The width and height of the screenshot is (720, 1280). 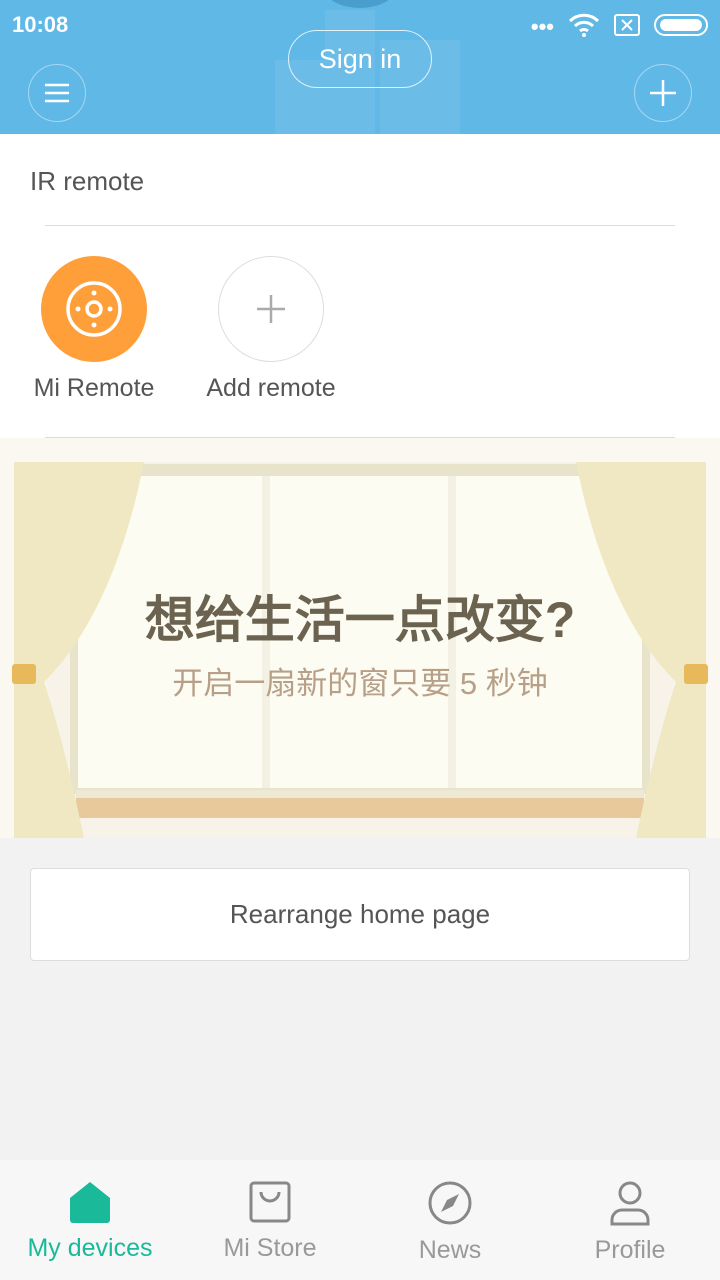 I want to click on mi-remote-item: Mi Remote, so click(x=94, y=329).